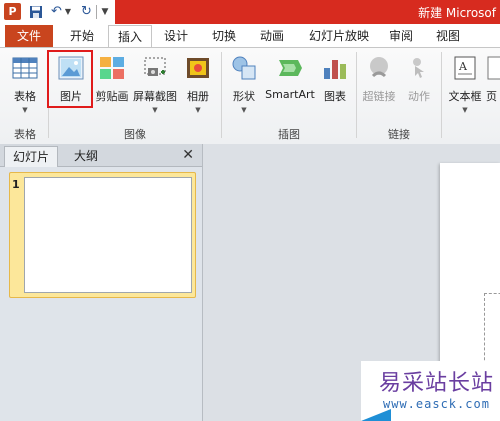  What do you see at coordinates (493, 86) in the screenshot?
I see `header-footer-button: 页` at bounding box center [493, 86].